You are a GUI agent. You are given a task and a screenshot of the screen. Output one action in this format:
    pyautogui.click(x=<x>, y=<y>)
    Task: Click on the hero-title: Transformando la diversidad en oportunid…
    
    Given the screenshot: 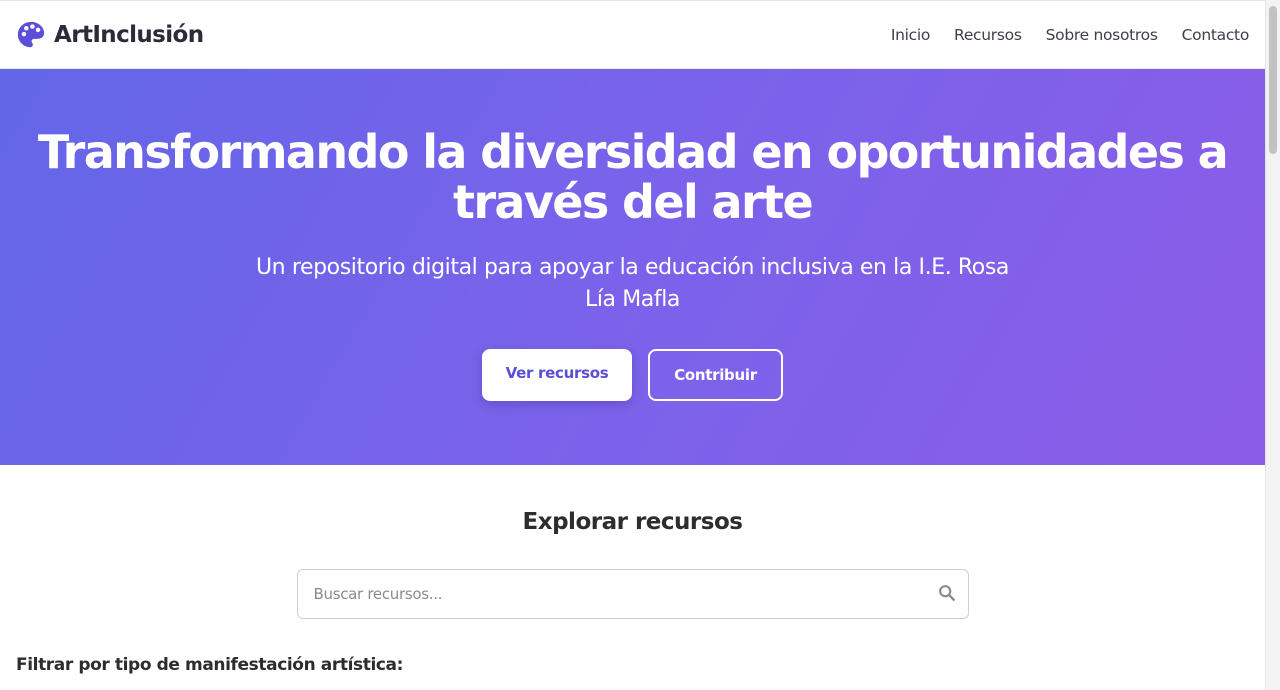 What is the action you would take?
    pyautogui.click(x=633, y=177)
    